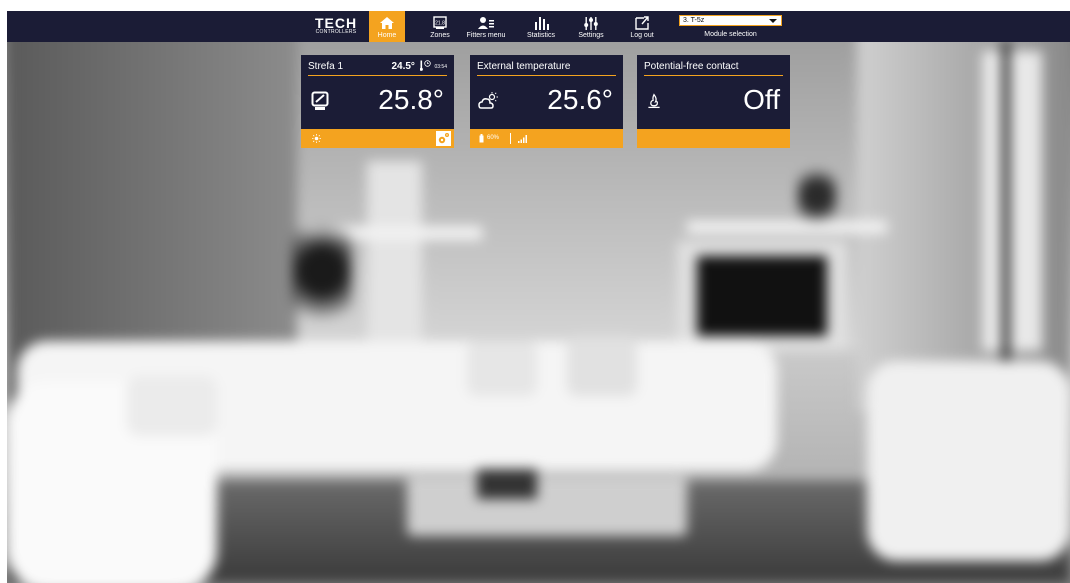 The height and width of the screenshot is (583, 1070). I want to click on thermometer-clock-icon, so click(425, 65).